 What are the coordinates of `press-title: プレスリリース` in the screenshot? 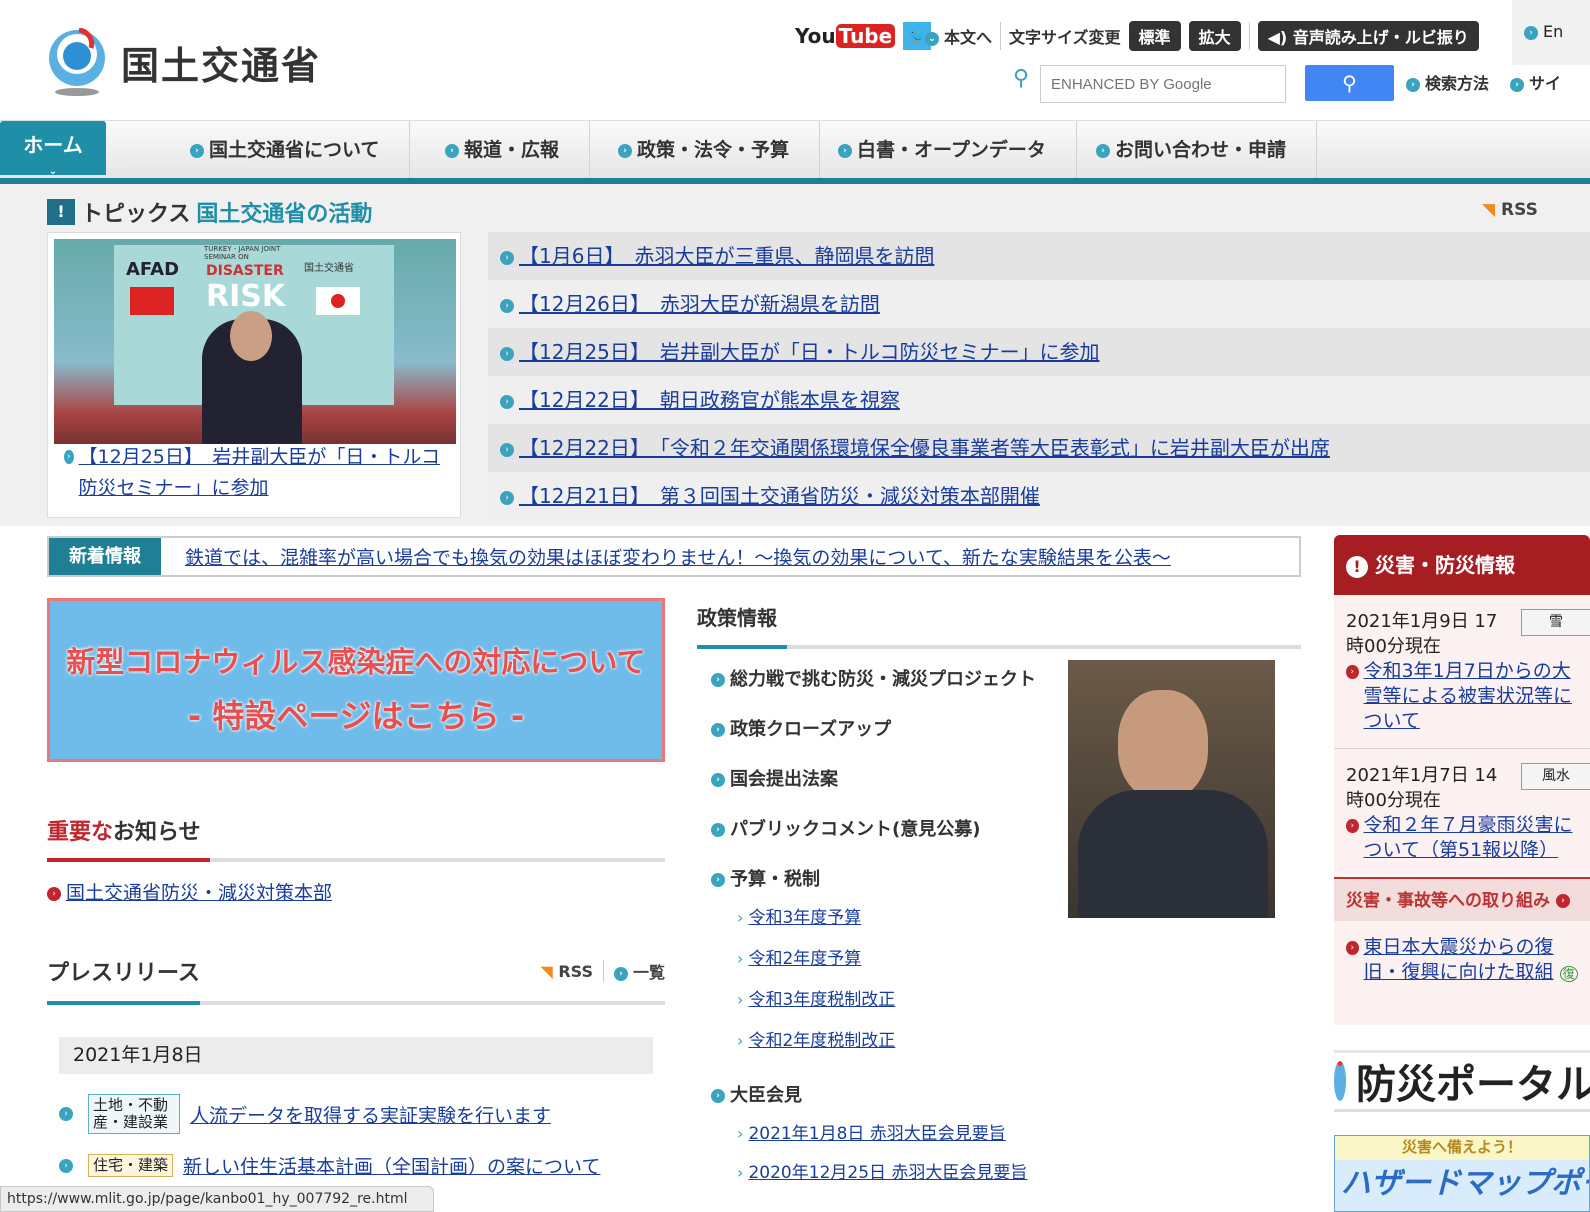 It's located at (123, 973).